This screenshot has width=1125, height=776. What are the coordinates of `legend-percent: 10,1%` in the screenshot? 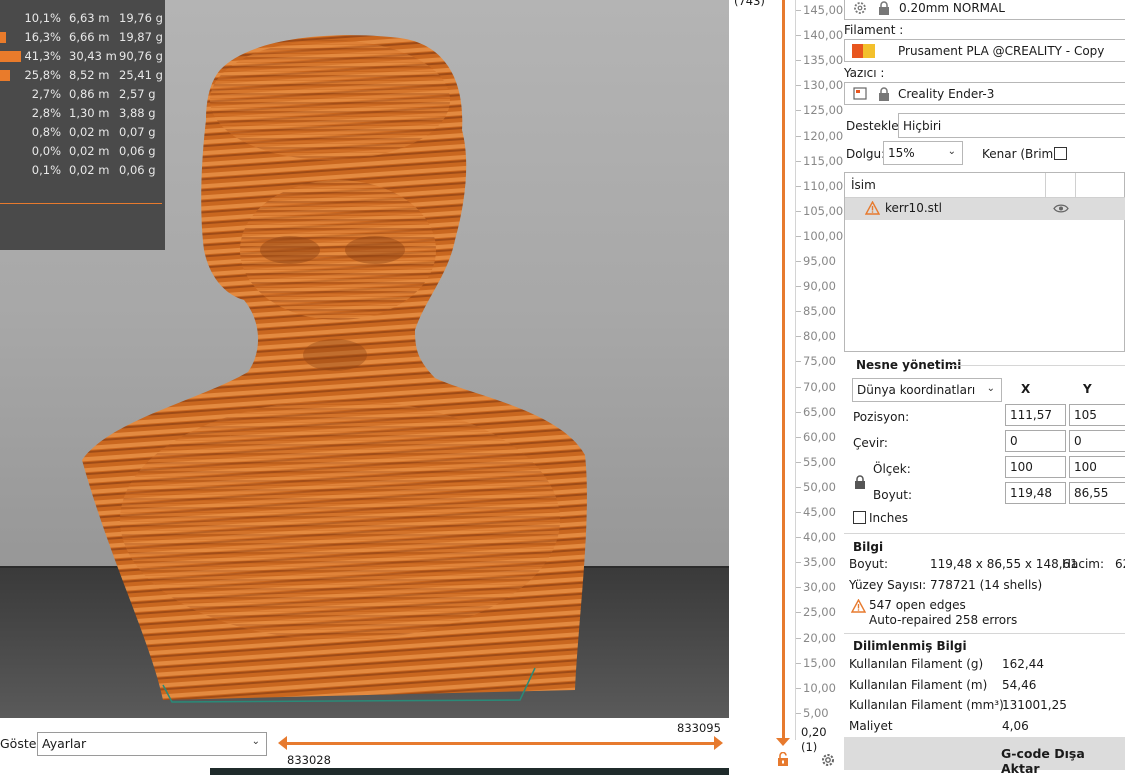 It's located at (42, 18).